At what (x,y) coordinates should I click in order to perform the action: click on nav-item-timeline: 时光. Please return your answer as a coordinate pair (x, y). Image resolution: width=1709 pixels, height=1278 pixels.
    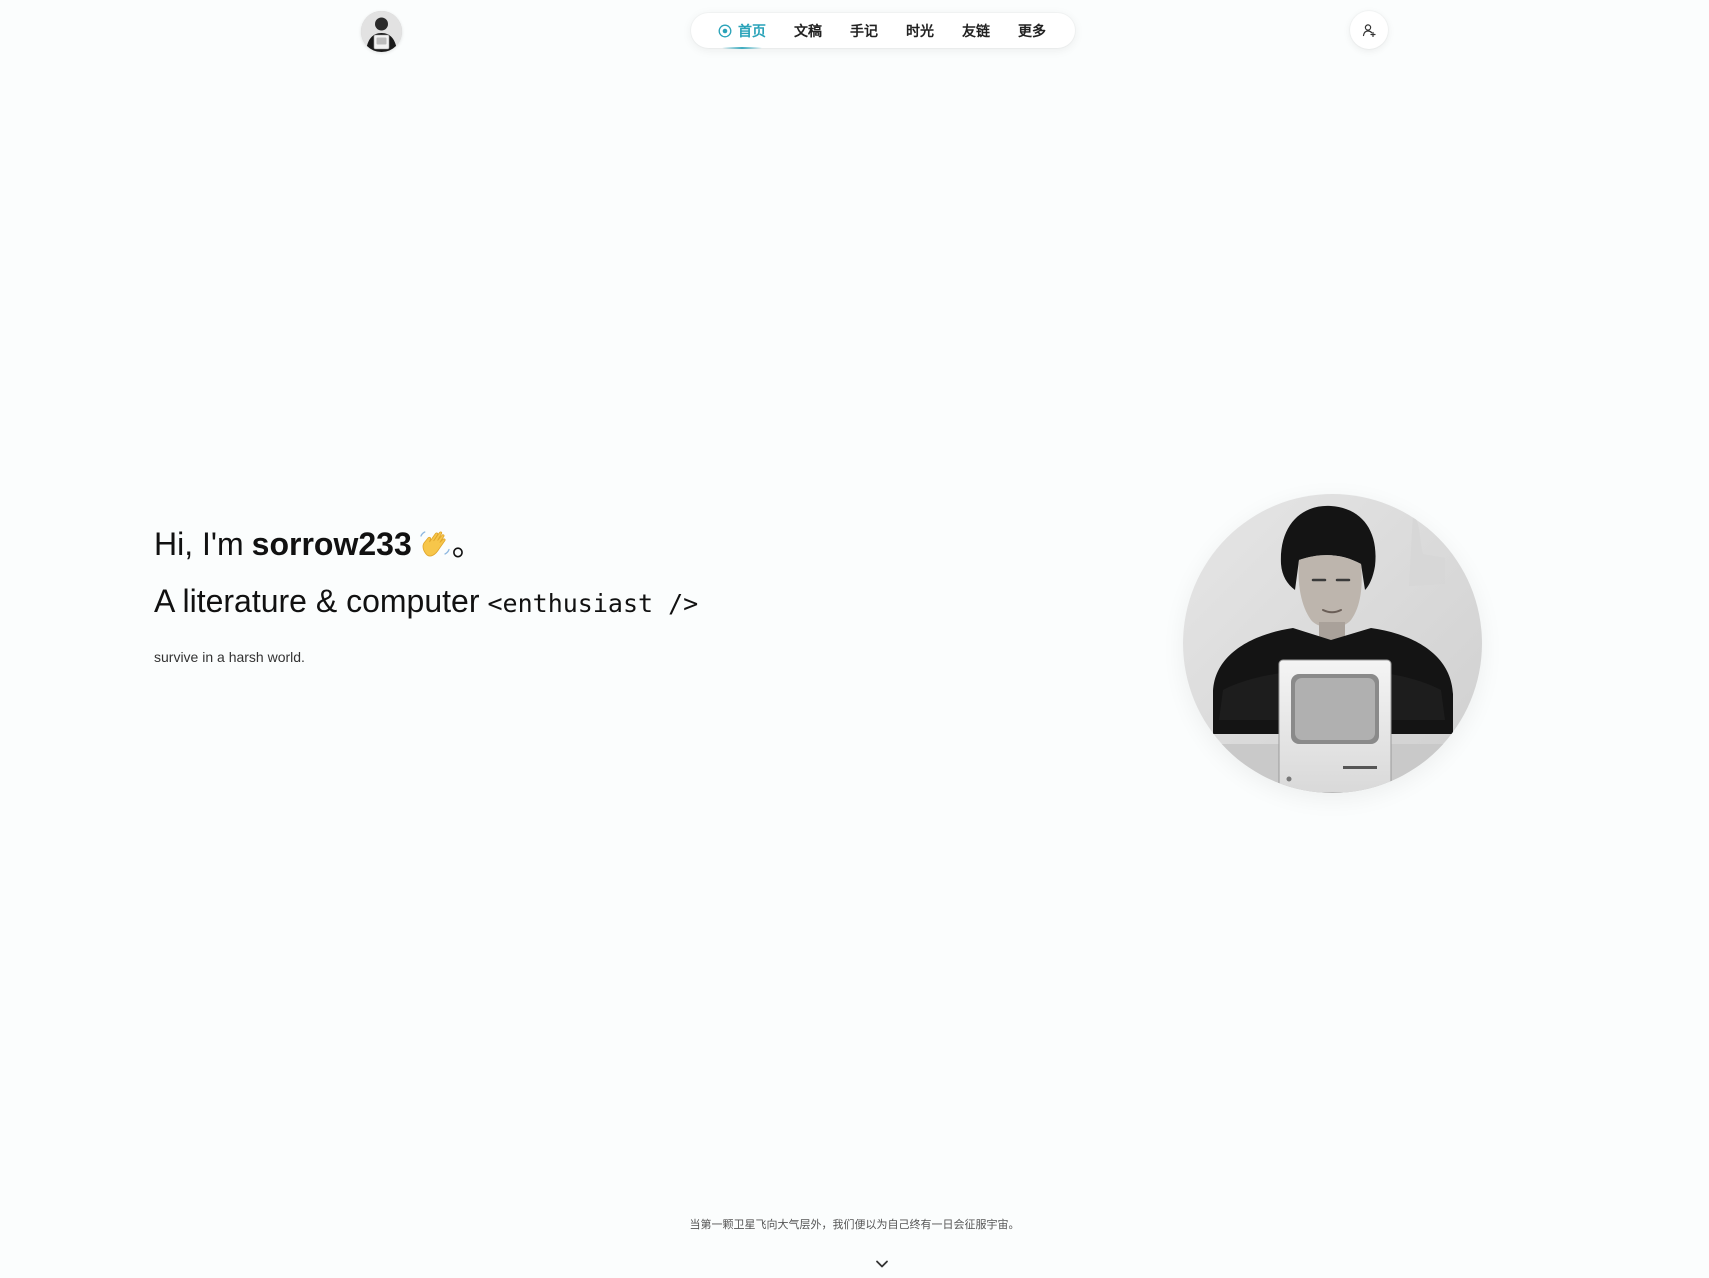
    Looking at the image, I should click on (920, 30).